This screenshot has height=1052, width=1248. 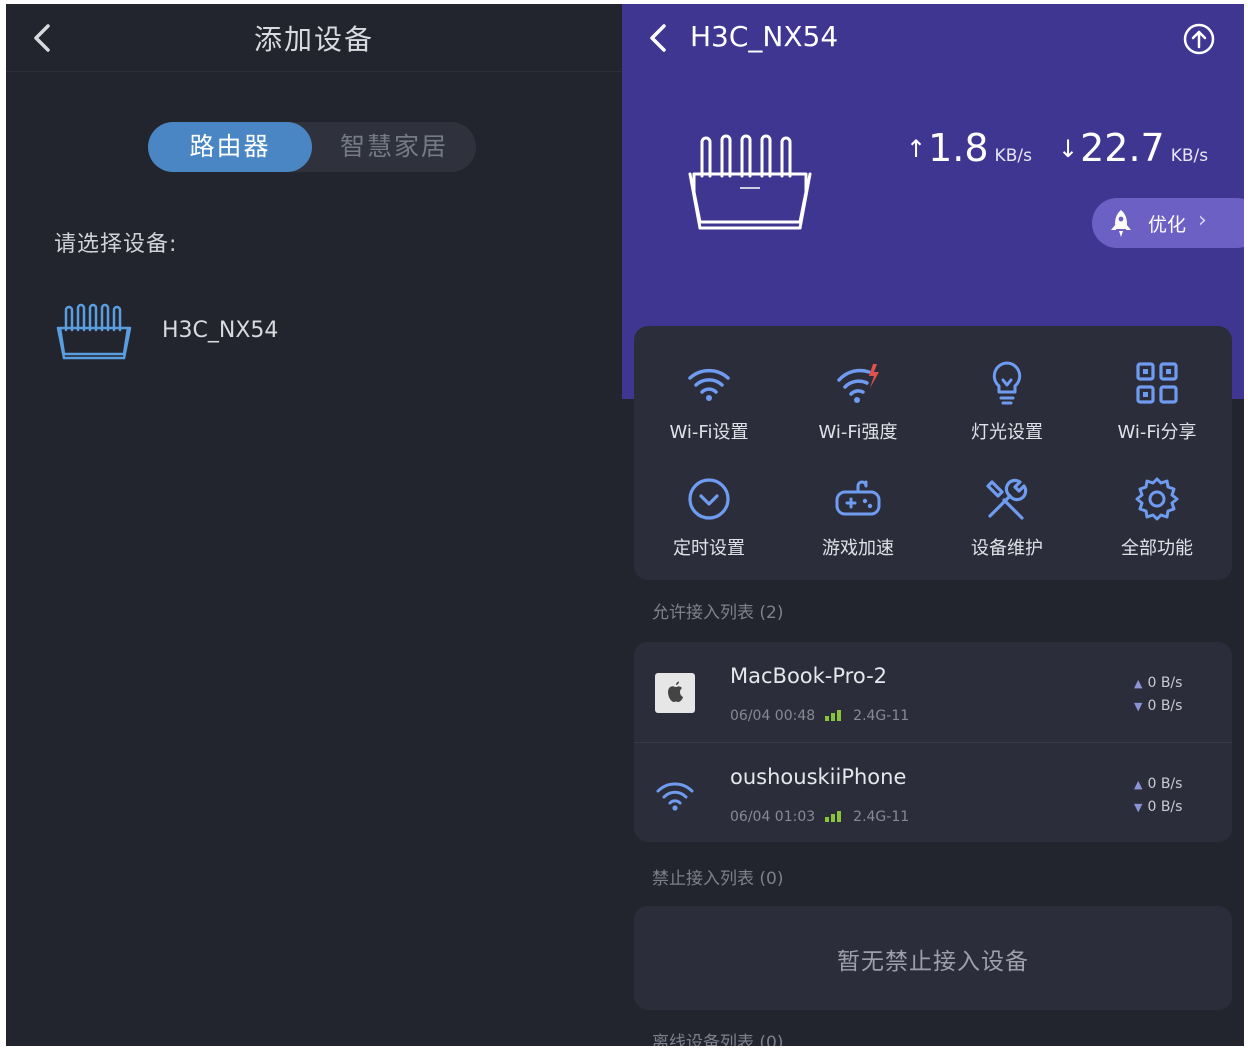 I want to click on qr-code-icon, so click(x=1157, y=383).